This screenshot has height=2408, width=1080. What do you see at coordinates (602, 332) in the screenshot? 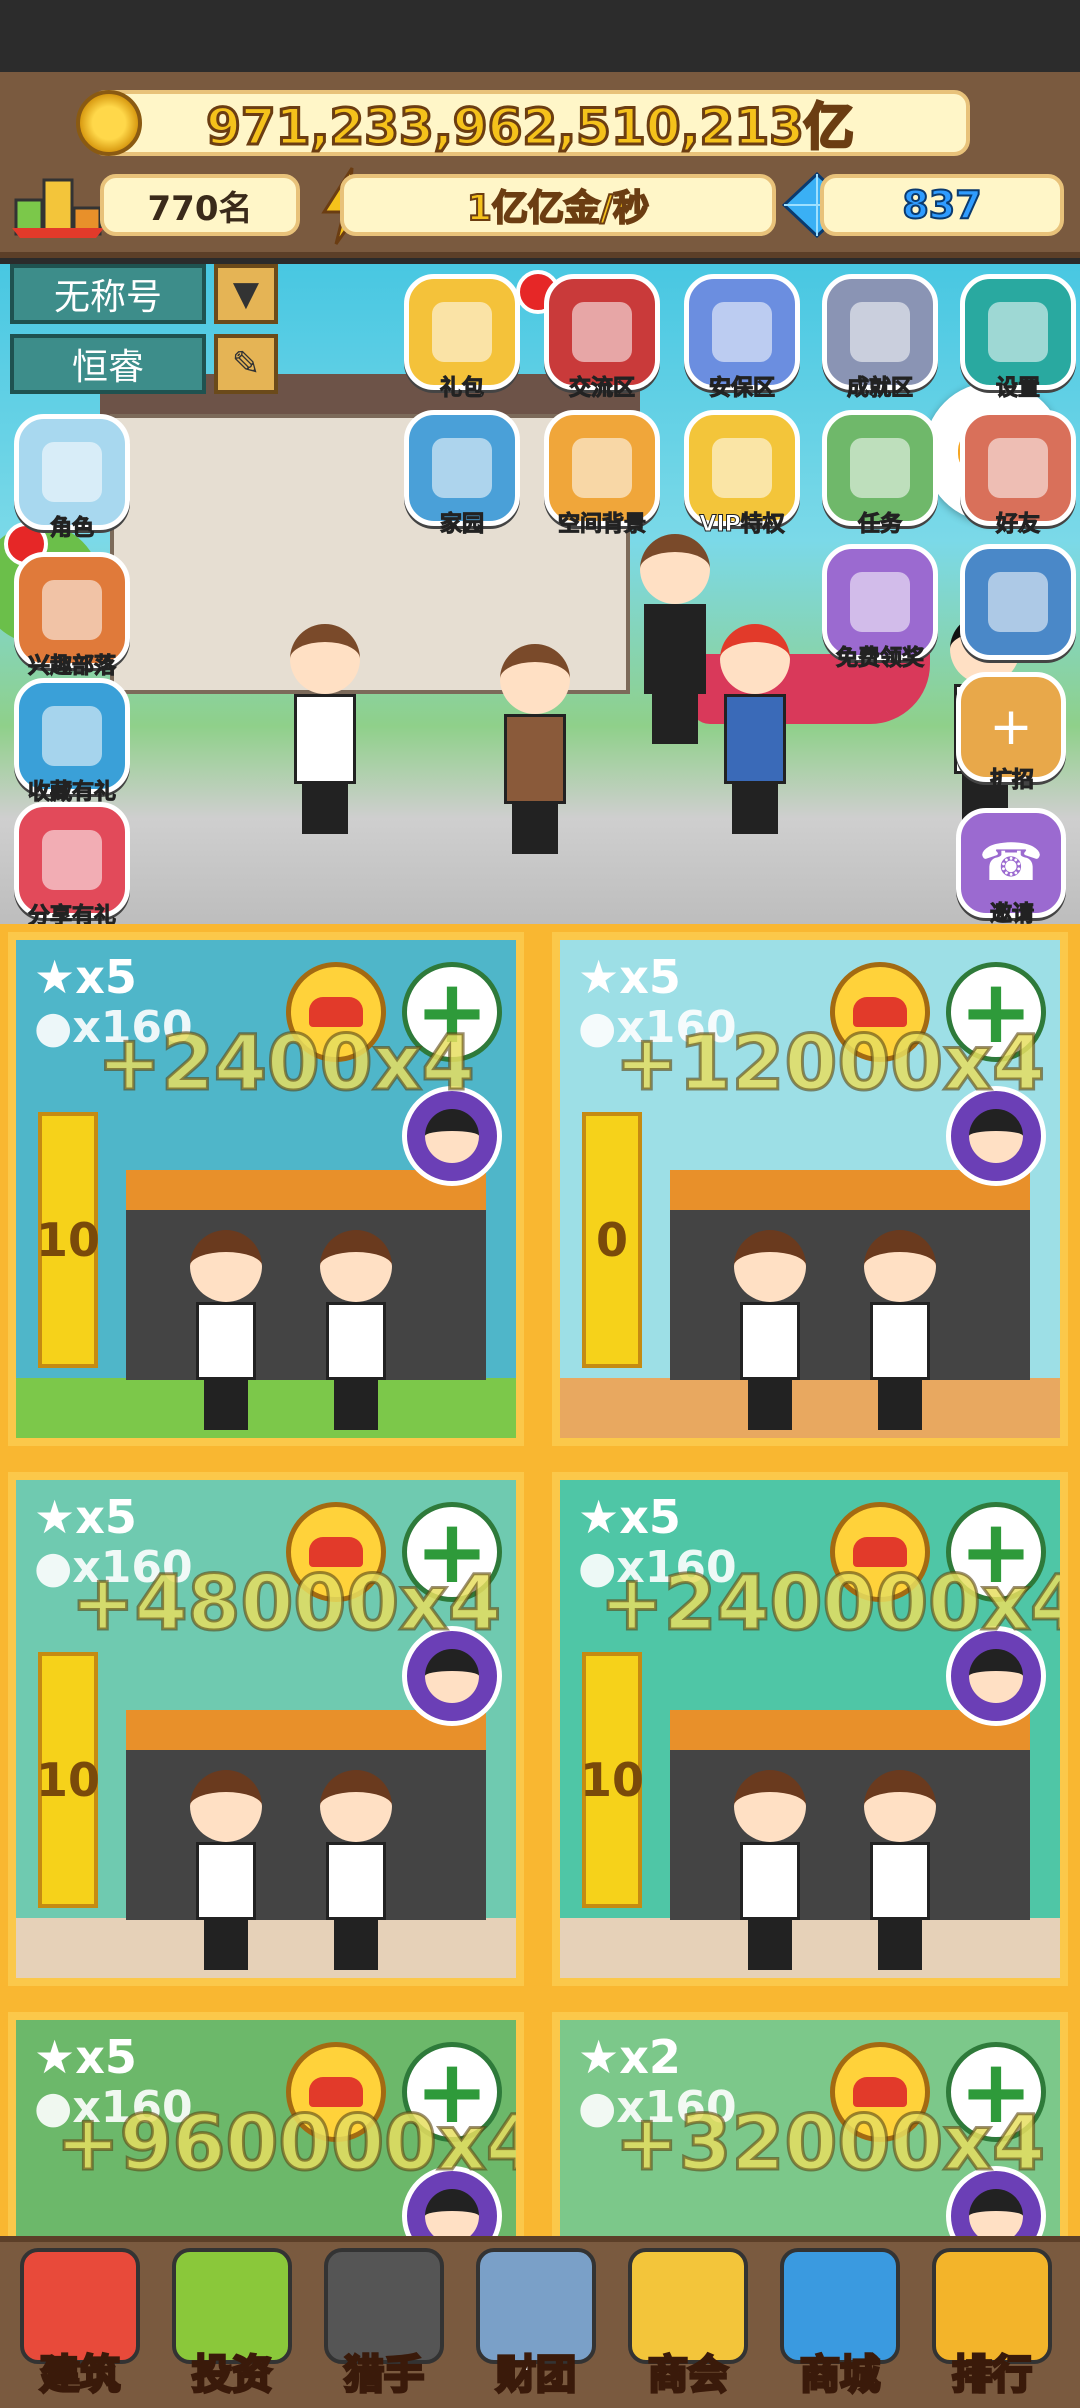
I see `megaphone-icon` at bounding box center [602, 332].